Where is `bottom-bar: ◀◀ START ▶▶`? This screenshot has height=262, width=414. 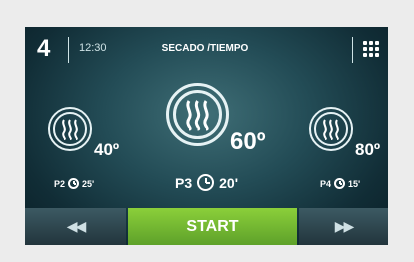 bottom-bar: ◀◀ START ▶▶ is located at coordinates (206, 226).